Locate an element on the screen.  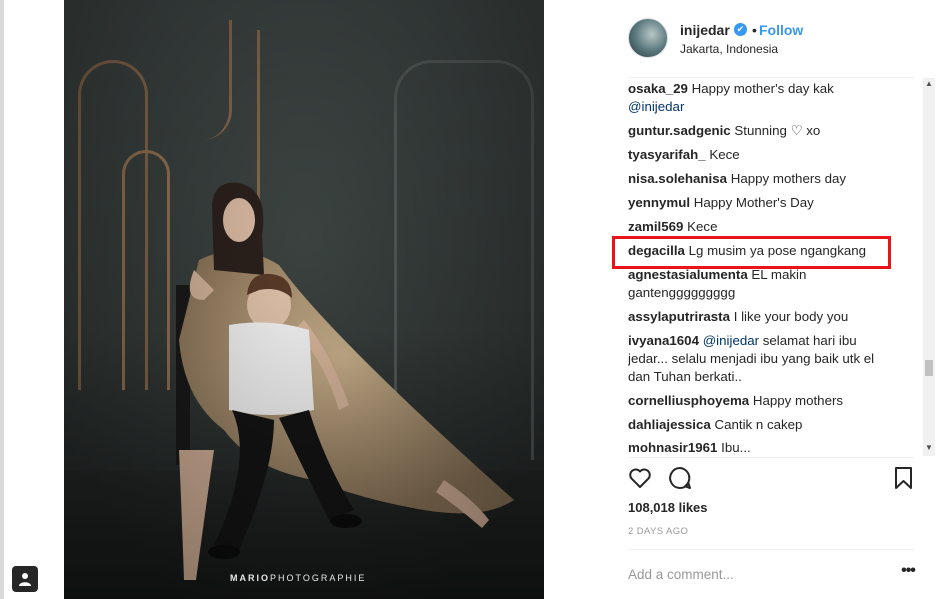
comment-item: assylaputrirasta I like your body you is located at coordinates (770, 317).